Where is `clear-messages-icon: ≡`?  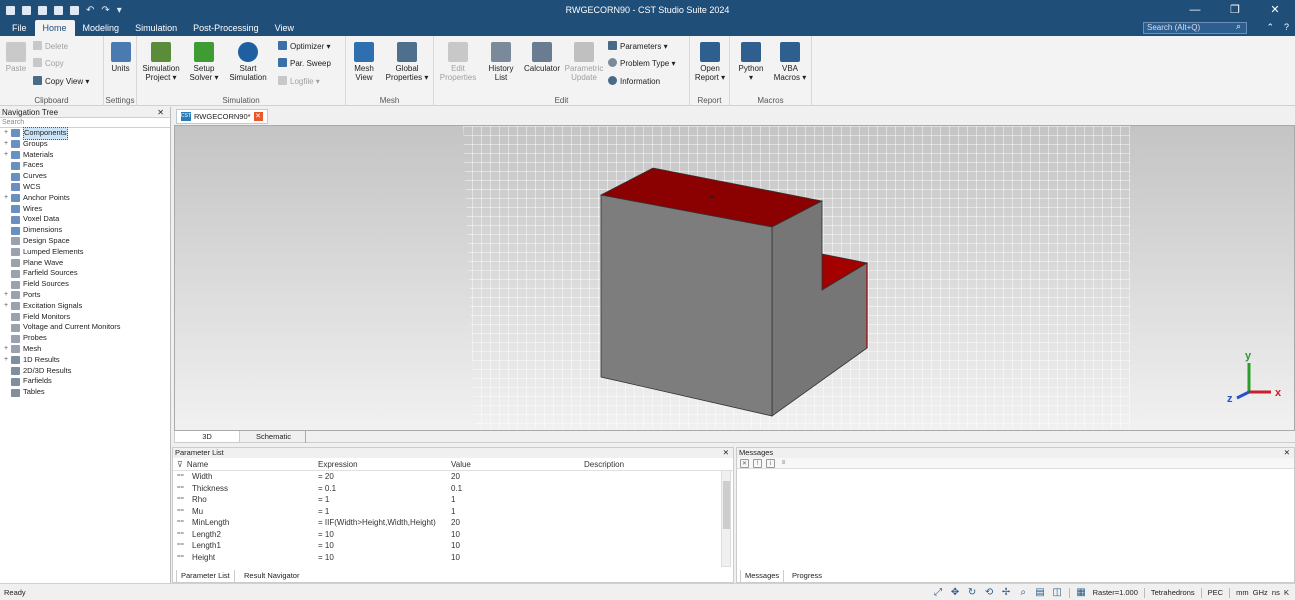 clear-messages-icon: ≡ is located at coordinates (783, 463).